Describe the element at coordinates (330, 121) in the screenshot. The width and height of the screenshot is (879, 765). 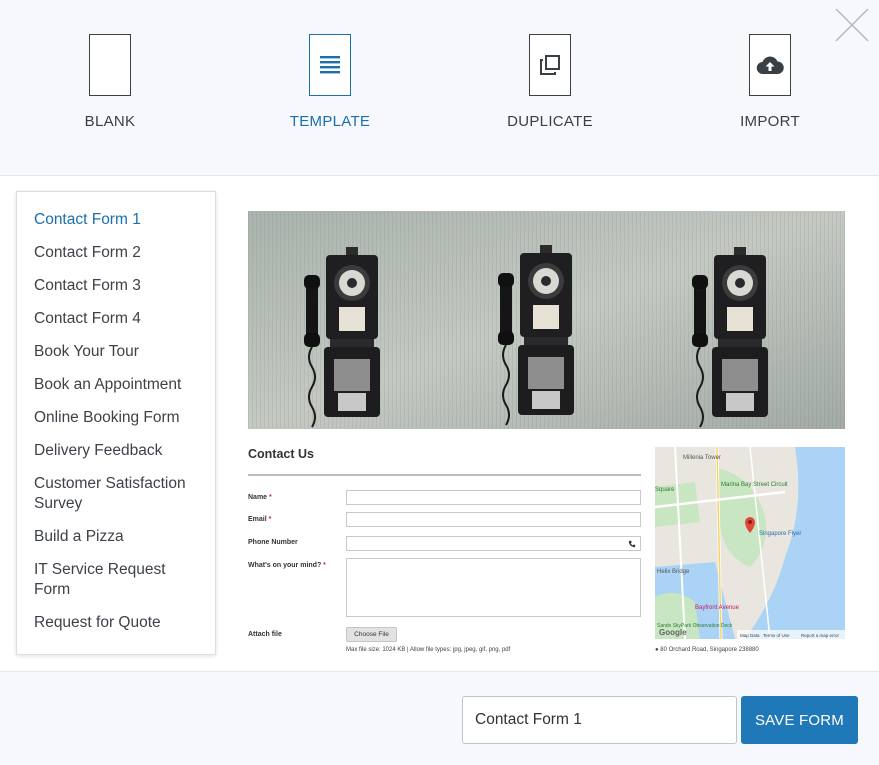
I see `option-template-label: TEMPLATE` at that location.